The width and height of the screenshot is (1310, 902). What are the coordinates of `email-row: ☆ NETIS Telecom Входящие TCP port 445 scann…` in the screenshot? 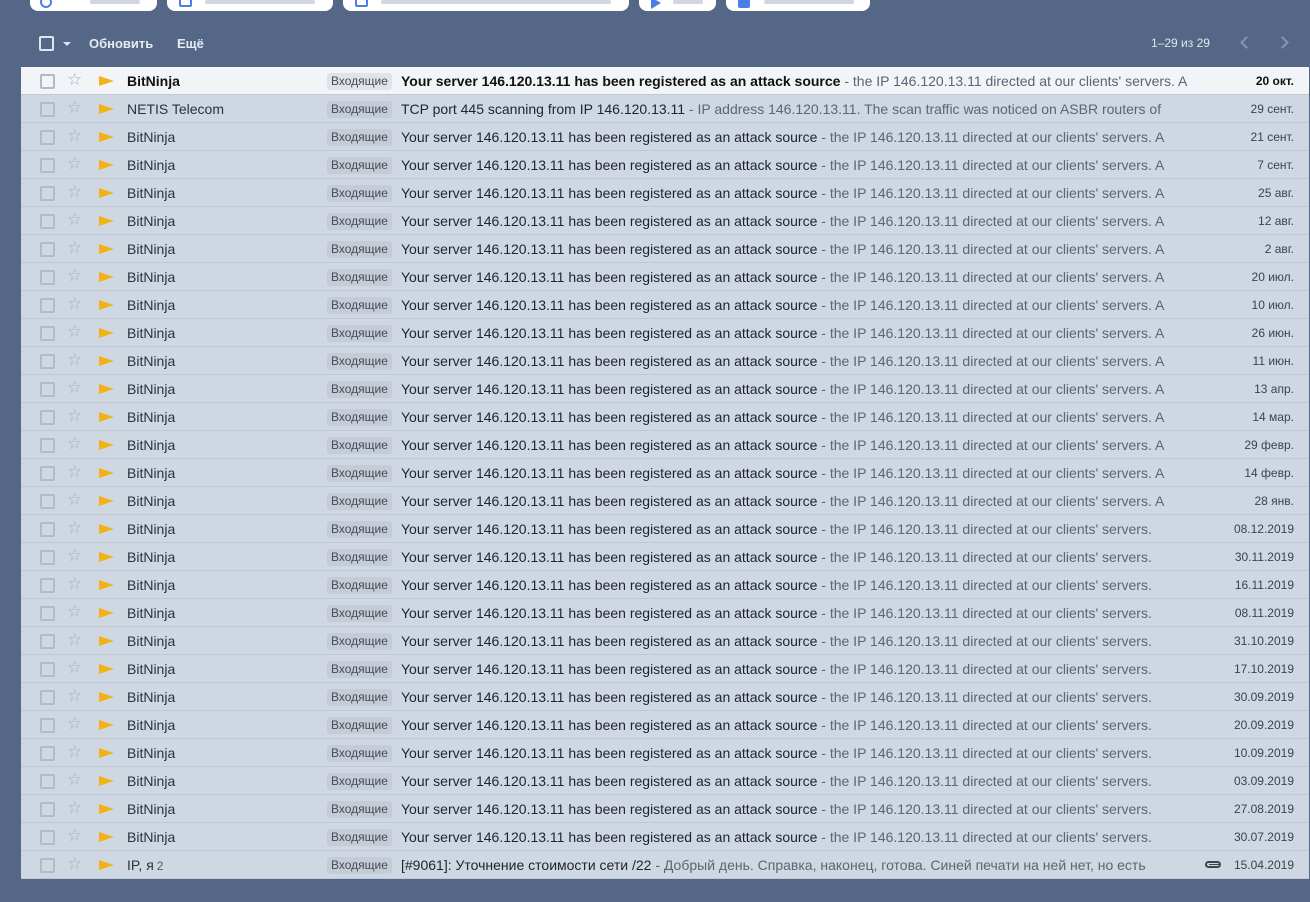 It's located at (665, 109).